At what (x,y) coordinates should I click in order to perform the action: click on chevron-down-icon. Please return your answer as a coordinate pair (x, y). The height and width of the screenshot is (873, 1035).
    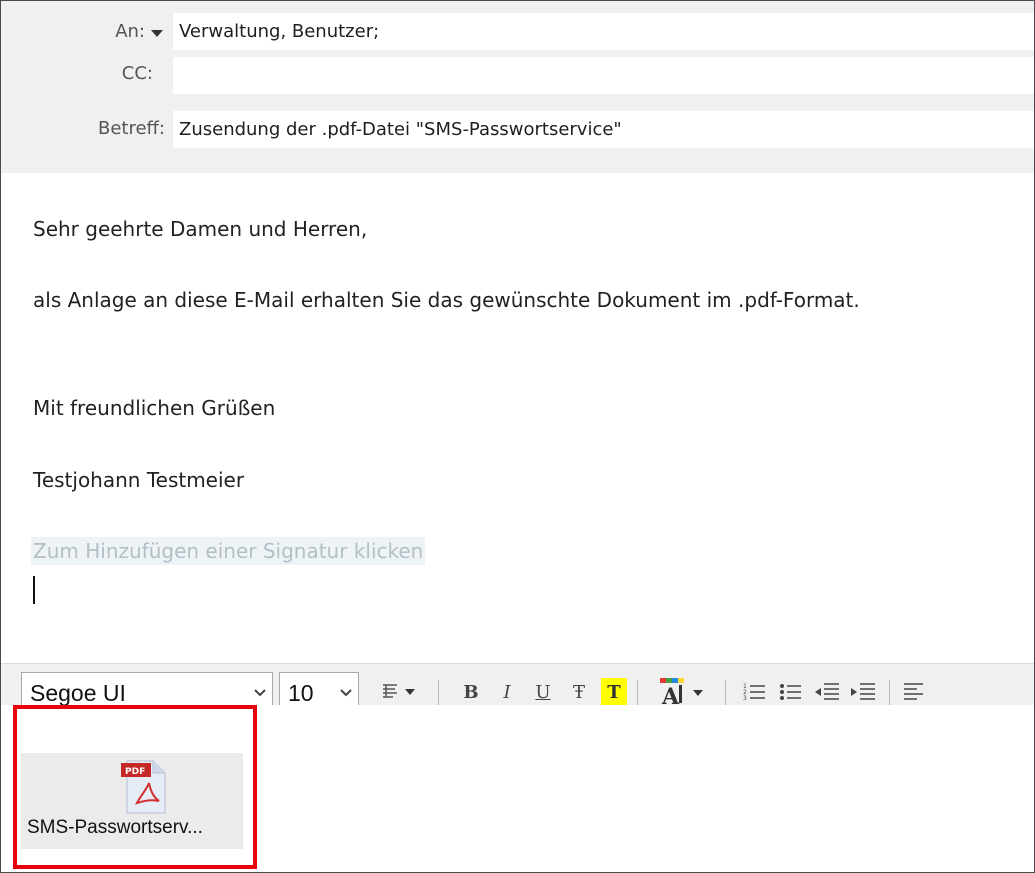
    Looking at the image, I should click on (157, 33).